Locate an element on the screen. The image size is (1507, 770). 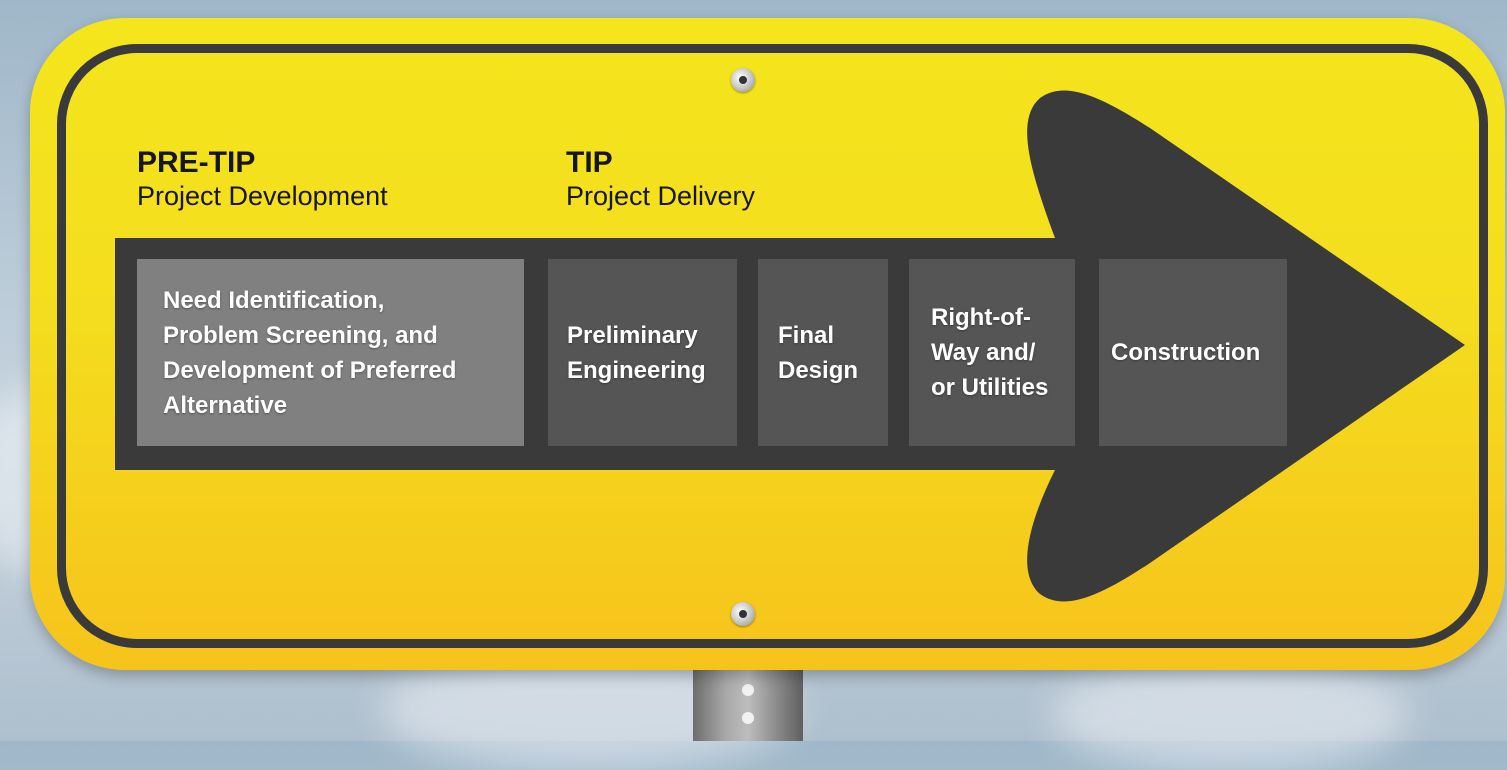
tip-heading: TIP Project Delivery is located at coordinates (660, 179).